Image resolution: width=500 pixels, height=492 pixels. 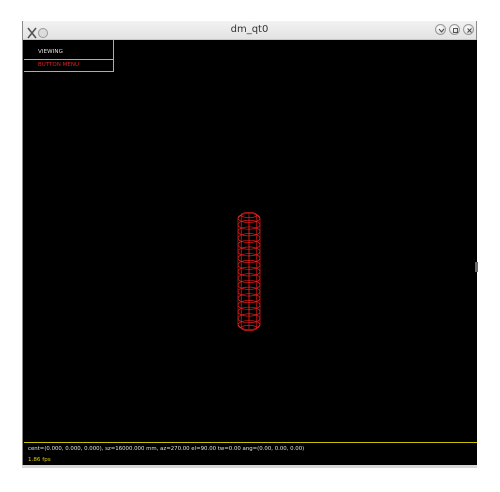 I want to click on close-button, so click(x=468, y=29).